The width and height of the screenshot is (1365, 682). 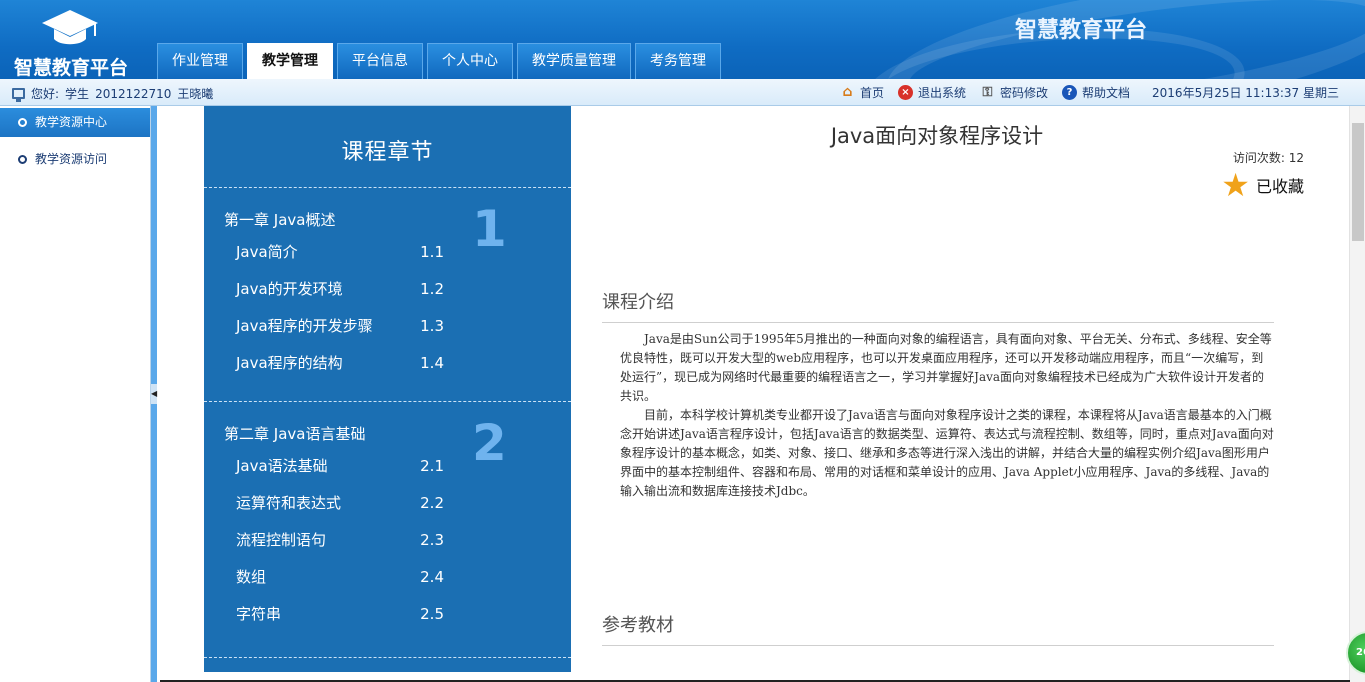 I want to click on logout-link: × 退出系统, so click(x=931, y=92).